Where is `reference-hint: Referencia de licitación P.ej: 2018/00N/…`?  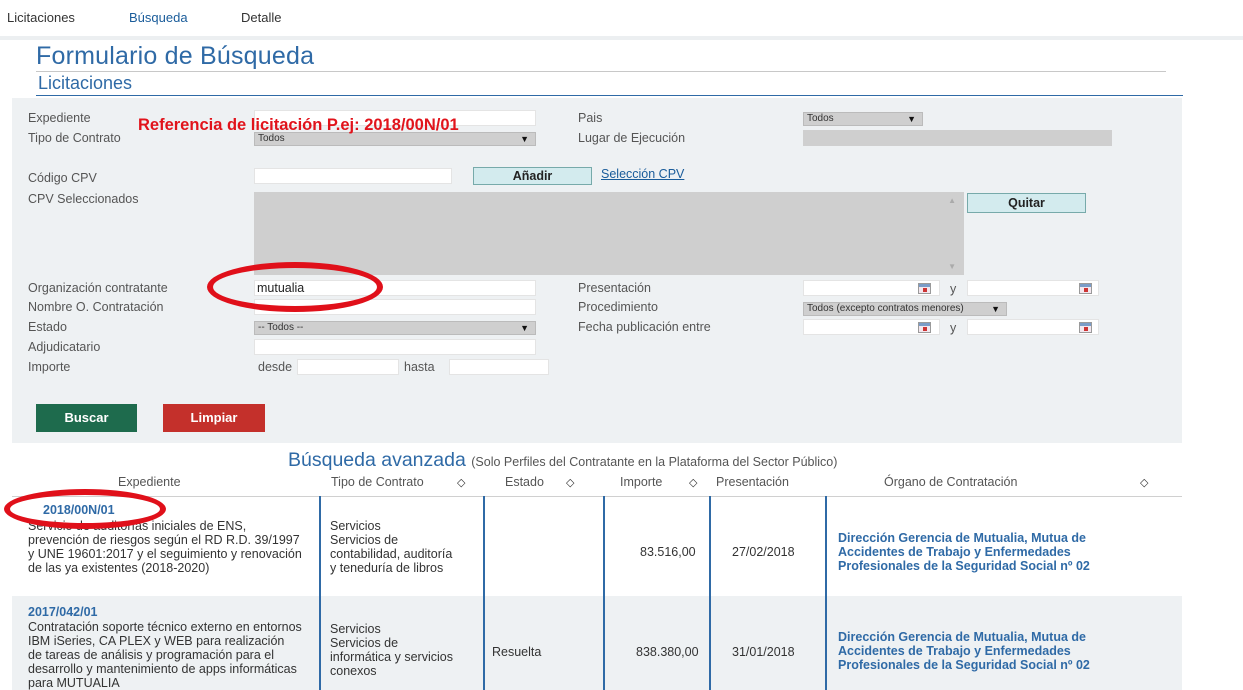
reference-hint: Referencia de licitación P.ej: 2018/00N/… is located at coordinates (298, 125).